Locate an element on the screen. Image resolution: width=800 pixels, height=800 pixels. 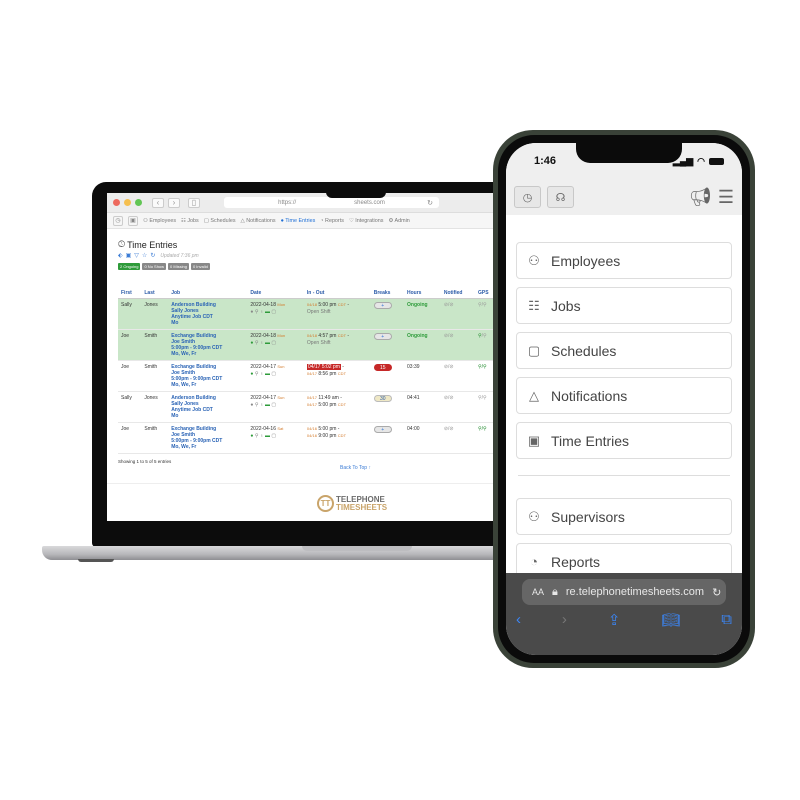
menu-item-notifications: △ Notifications is located at coordinates (624, 395).